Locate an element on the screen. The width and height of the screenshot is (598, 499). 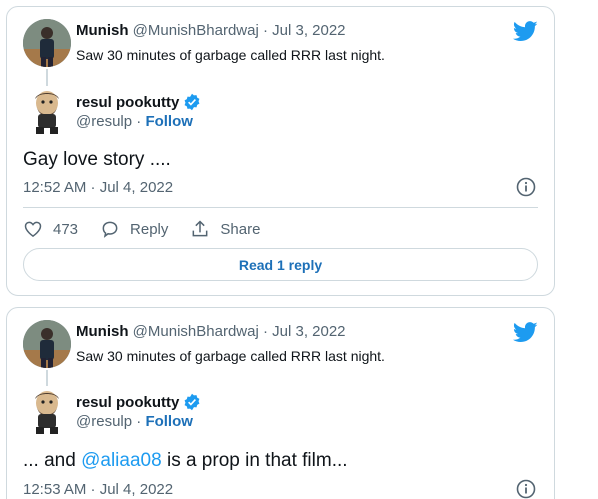
like-count: 473 is located at coordinates (66, 229).